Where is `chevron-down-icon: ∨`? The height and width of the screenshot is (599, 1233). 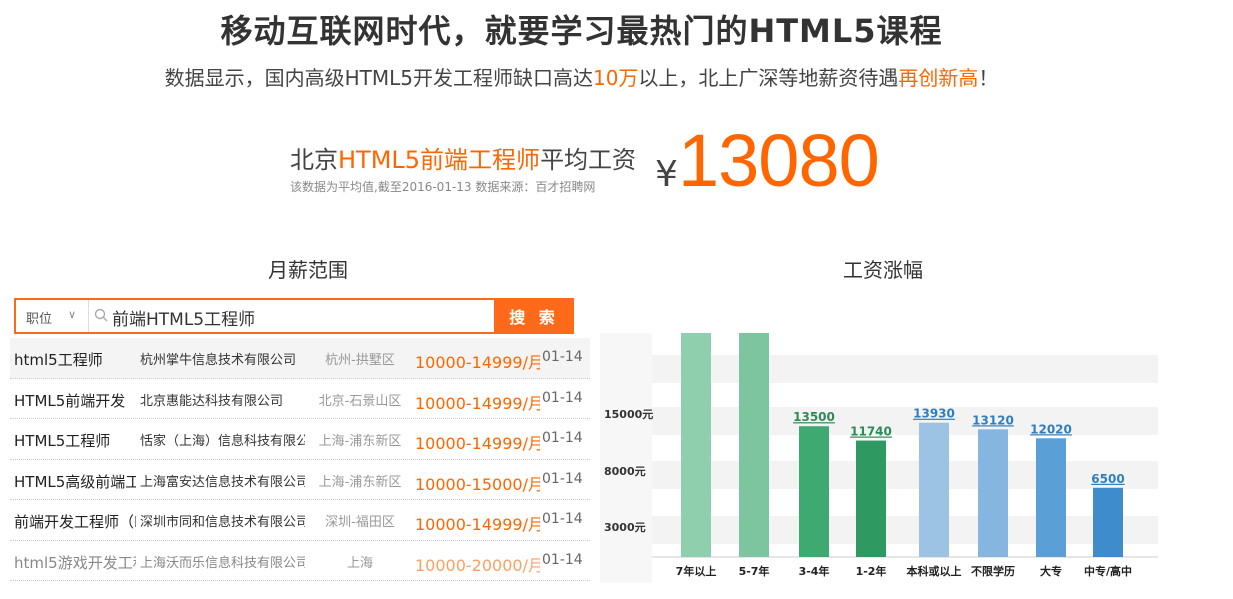 chevron-down-icon: ∨ is located at coordinates (72, 314).